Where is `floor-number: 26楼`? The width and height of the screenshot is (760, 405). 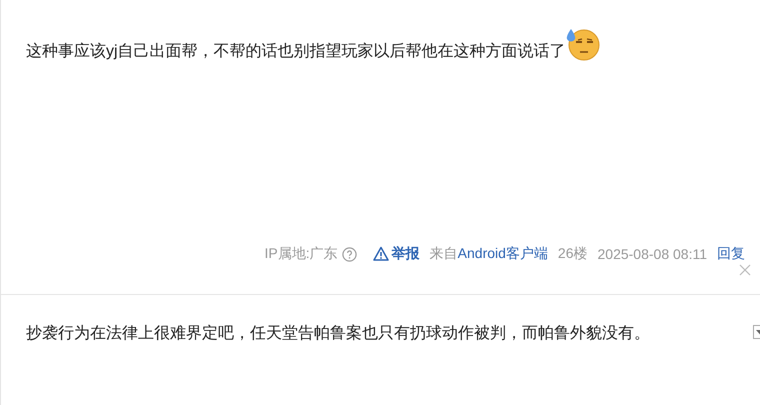
floor-number: 26楼 is located at coordinates (573, 254).